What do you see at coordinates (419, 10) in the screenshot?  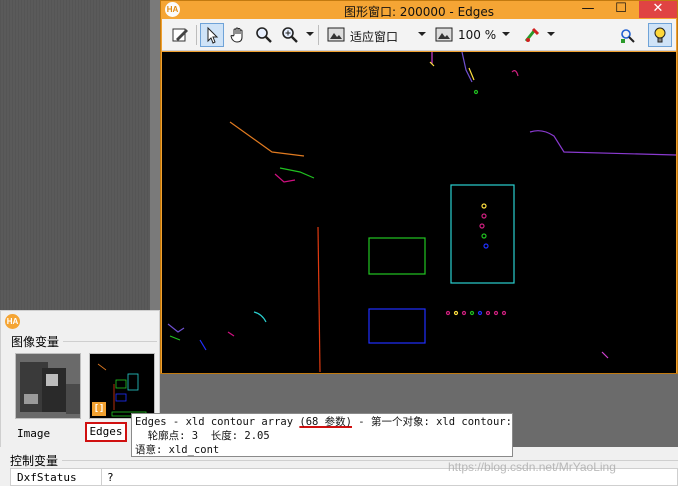 I see `window-titlebar: HA 图形窗口: 200000 - Edges — ☐ ✕` at bounding box center [419, 10].